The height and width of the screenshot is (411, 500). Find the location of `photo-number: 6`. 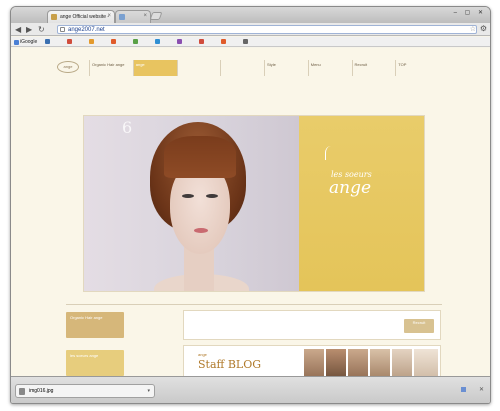

photo-number: 6 is located at coordinates (127, 127).